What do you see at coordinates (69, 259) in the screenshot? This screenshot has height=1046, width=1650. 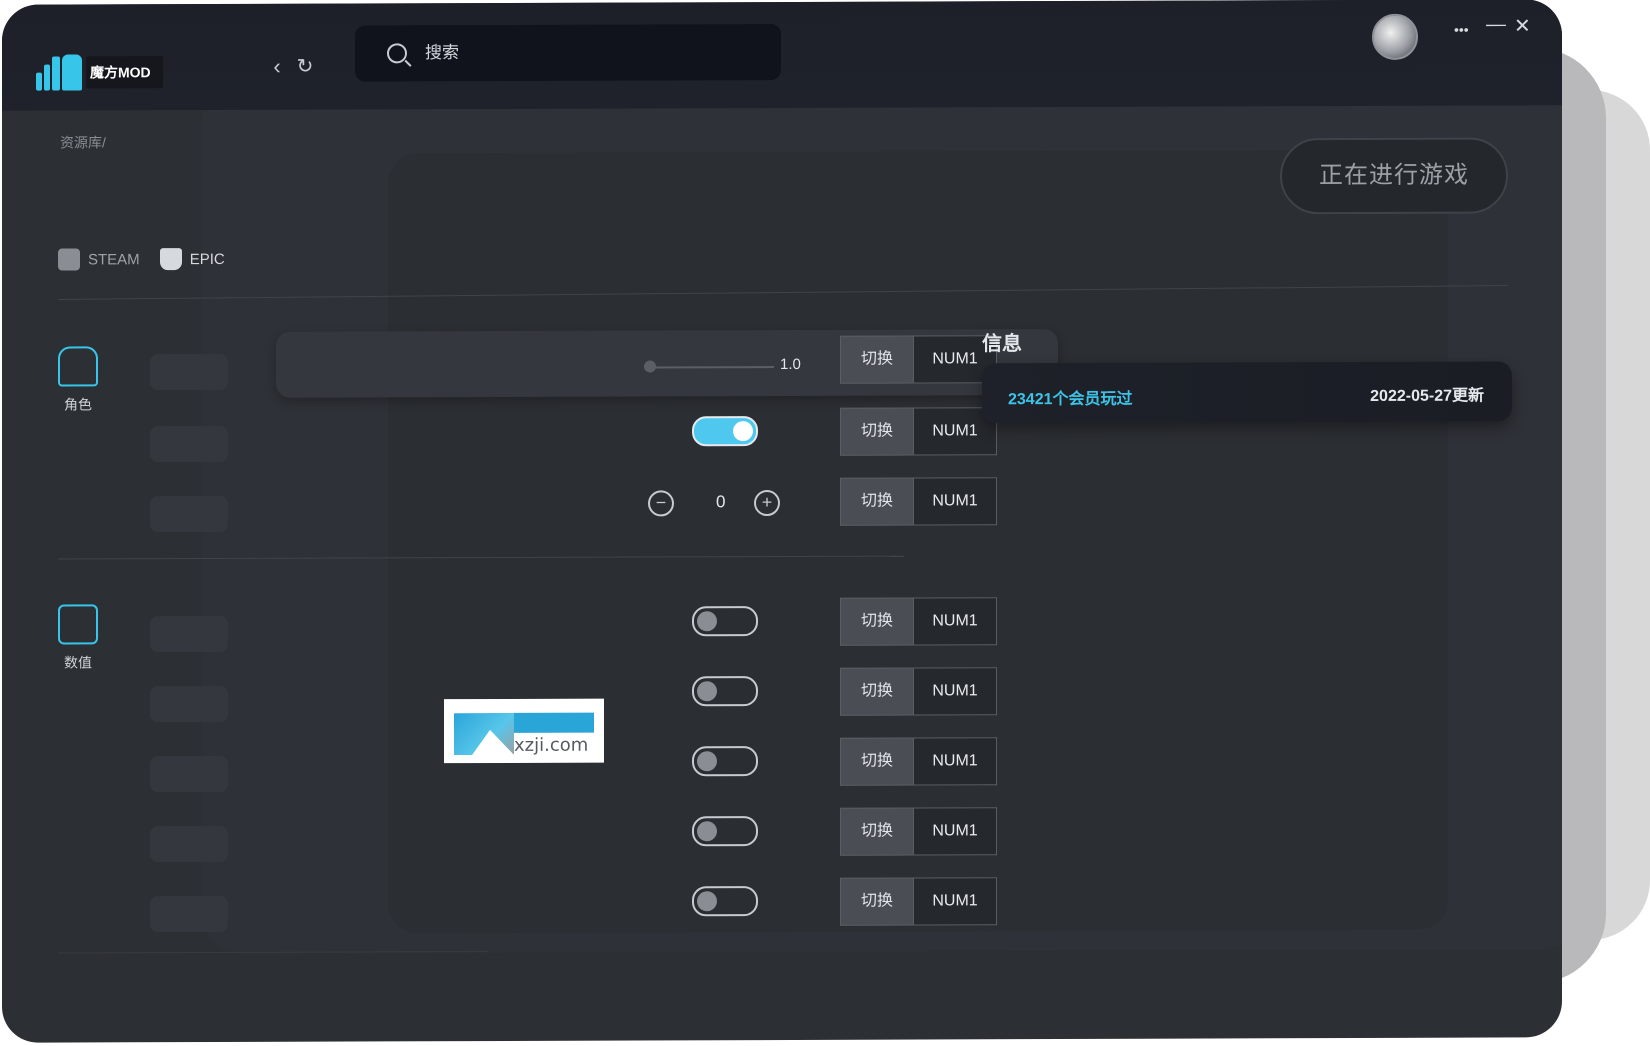 I see `steam-icon` at bounding box center [69, 259].